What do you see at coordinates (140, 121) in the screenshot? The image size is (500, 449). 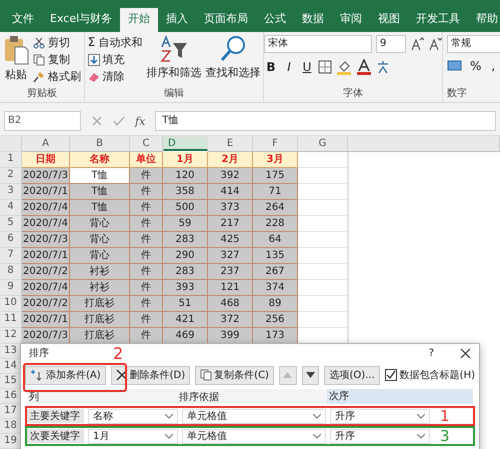 I see `insert-function-button: fx` at bounding box center [140, 121].